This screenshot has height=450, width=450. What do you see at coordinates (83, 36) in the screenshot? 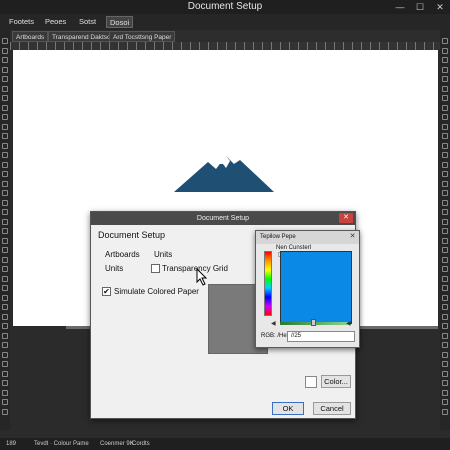
I see `tab-transparency: Transparend Daktsoz` at bounding box center [83, 36].